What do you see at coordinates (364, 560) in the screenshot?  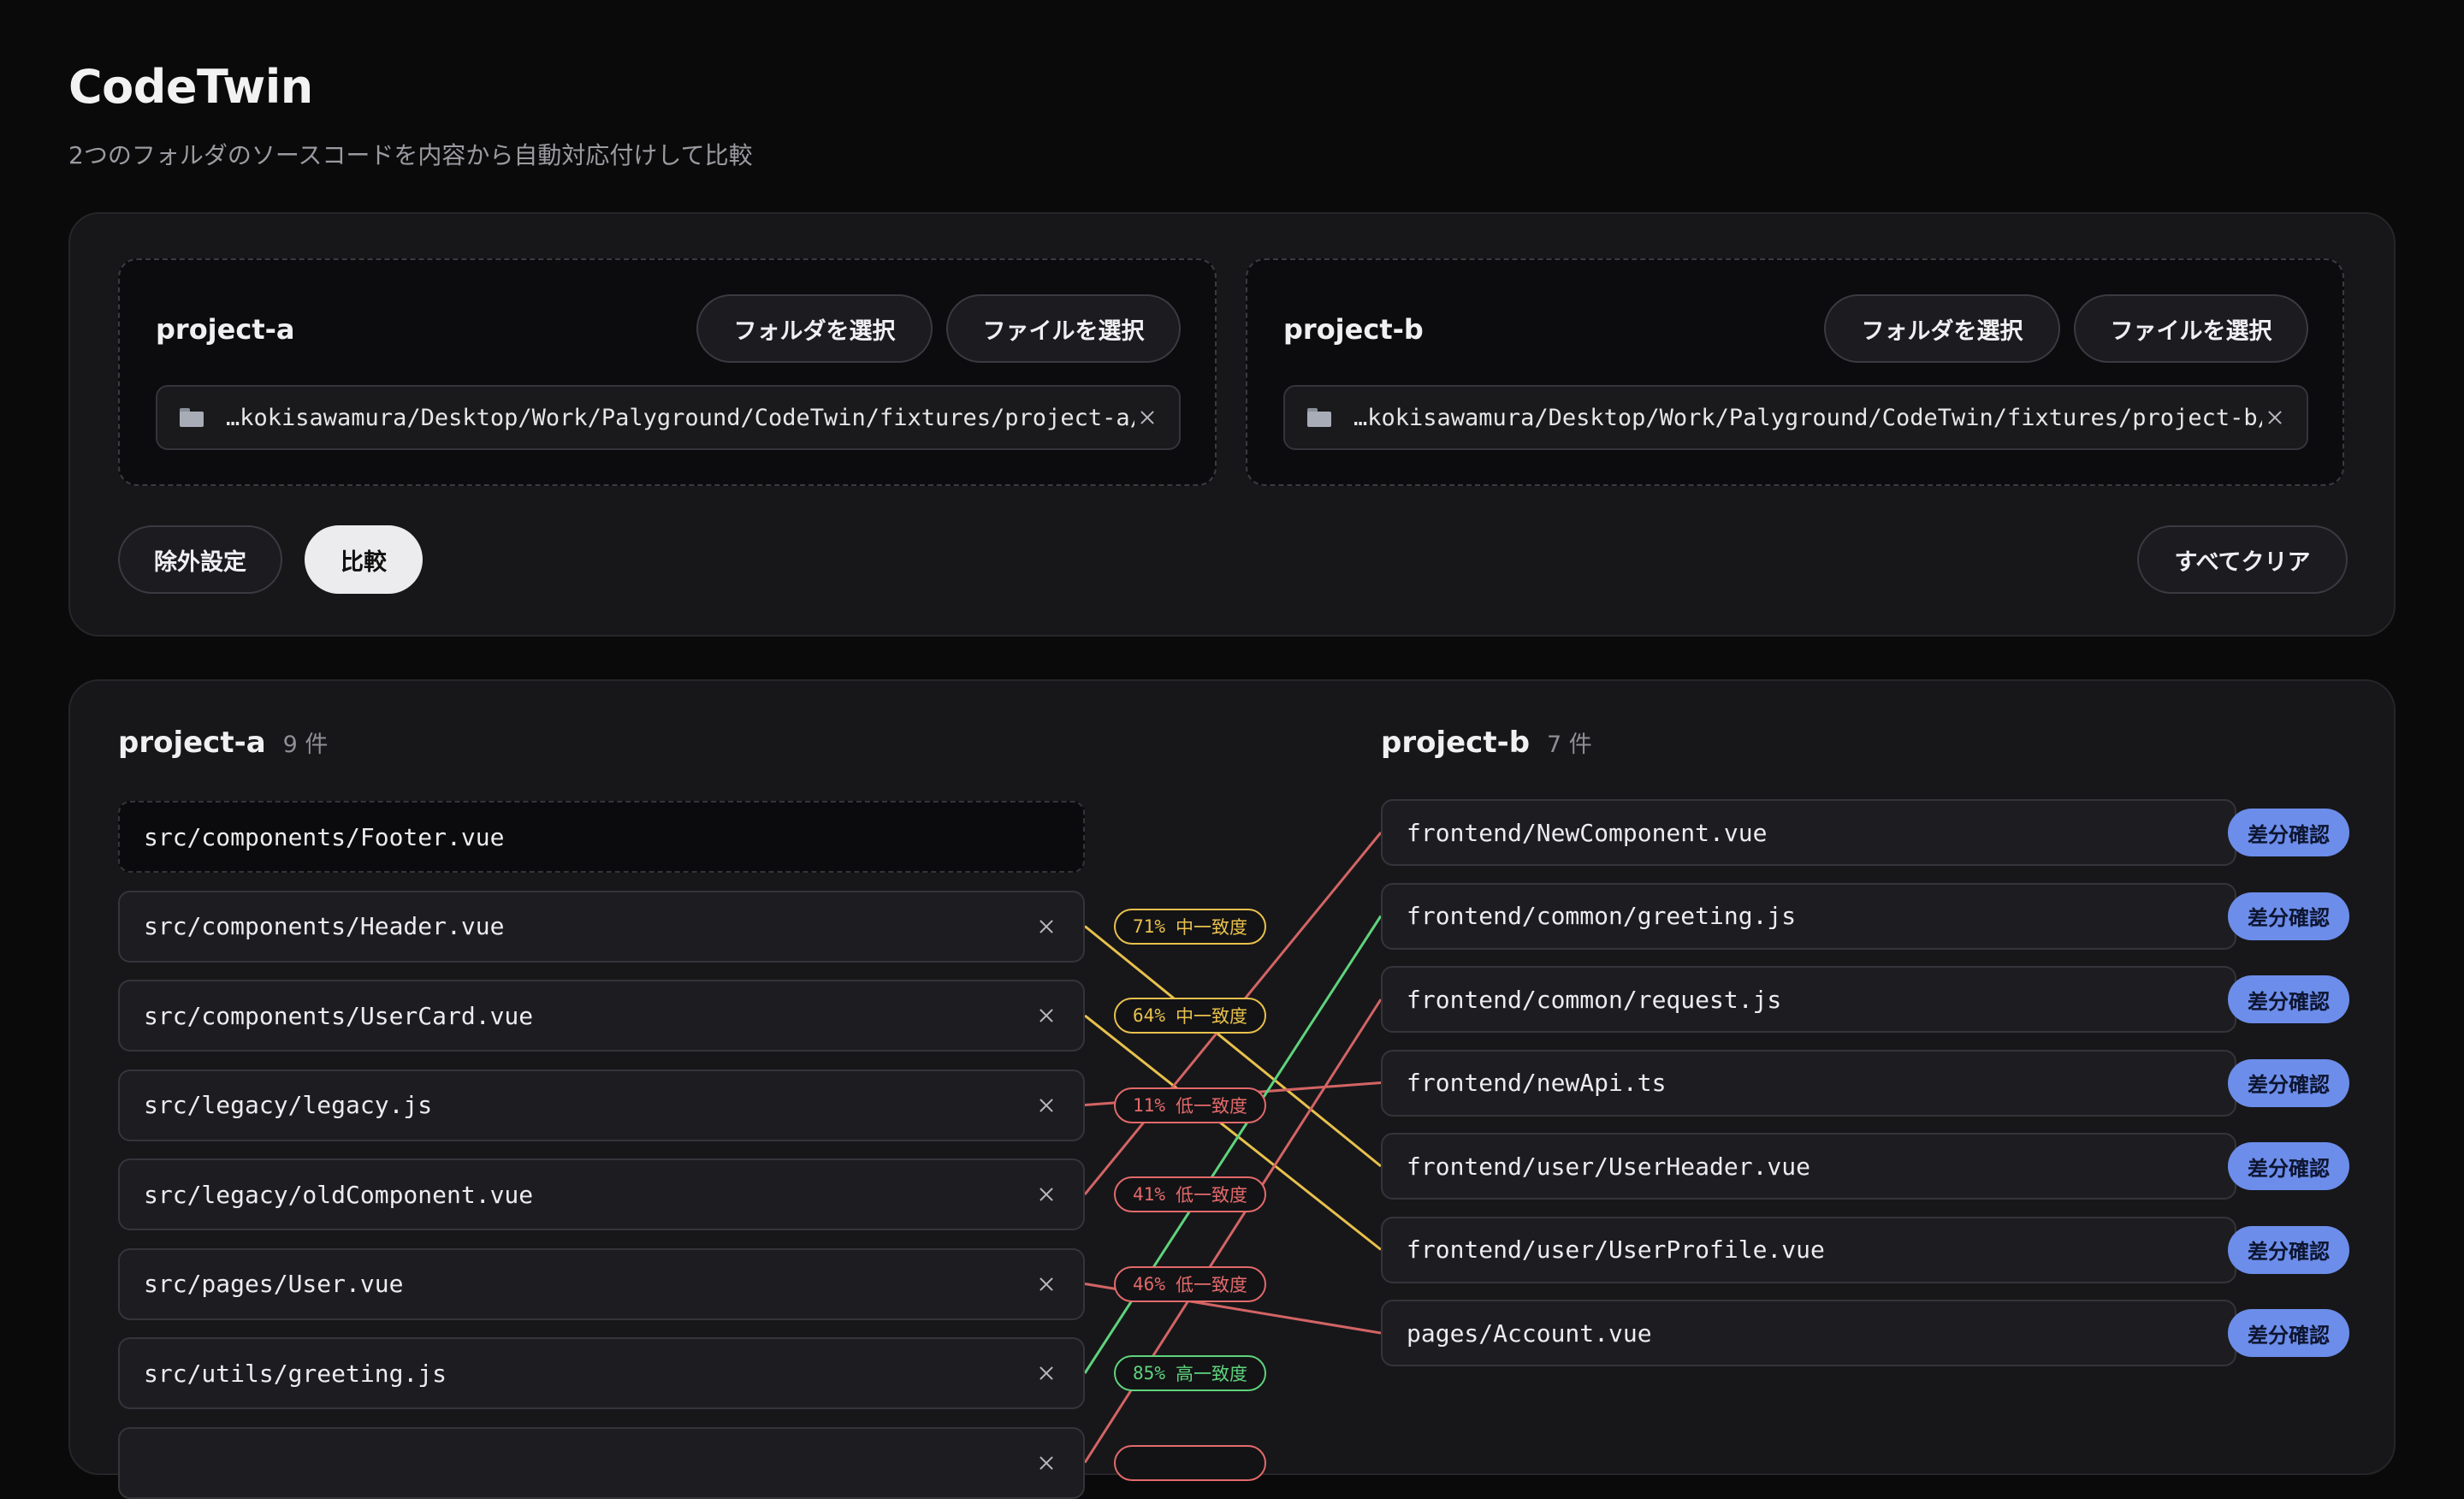 I see `compare-button: 比較` at bounding box center [364, 560].